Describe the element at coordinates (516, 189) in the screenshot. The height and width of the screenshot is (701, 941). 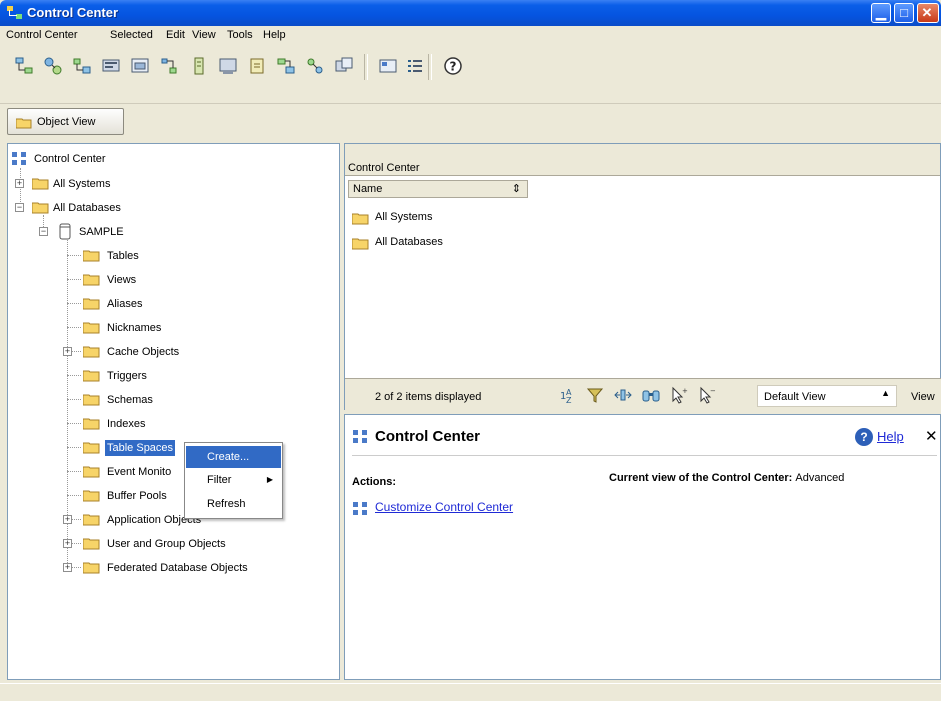
I see `sort-icon: ⇕` at that location.